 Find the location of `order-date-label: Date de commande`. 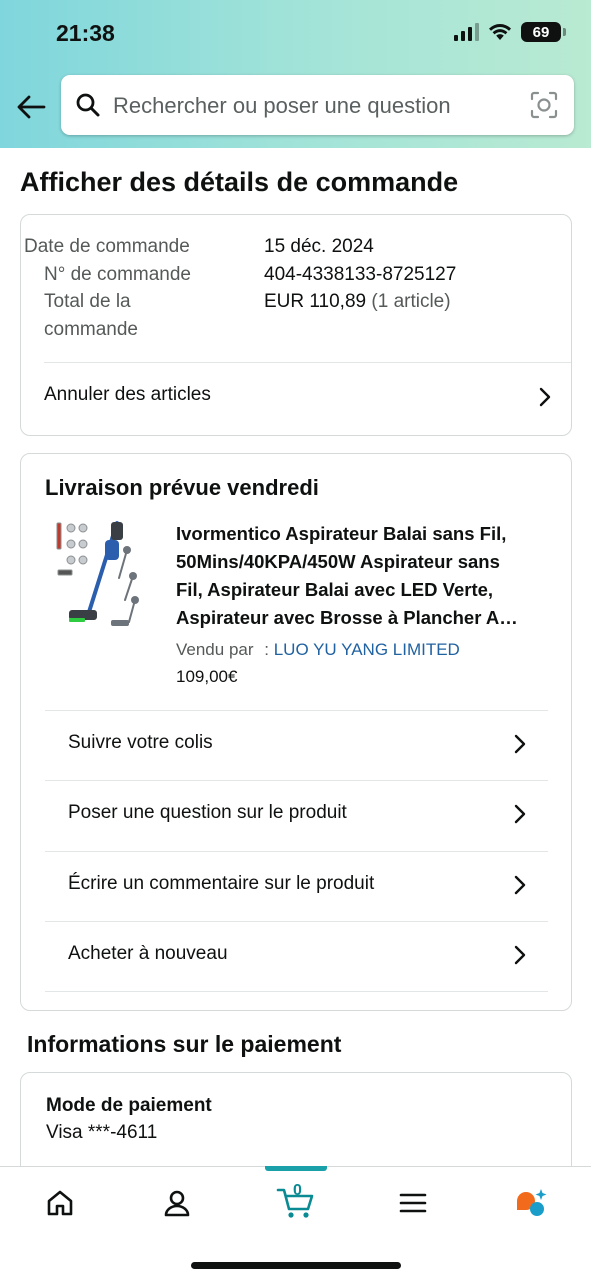

order-date-label: Date de commande is located at coordinates (107, 246).